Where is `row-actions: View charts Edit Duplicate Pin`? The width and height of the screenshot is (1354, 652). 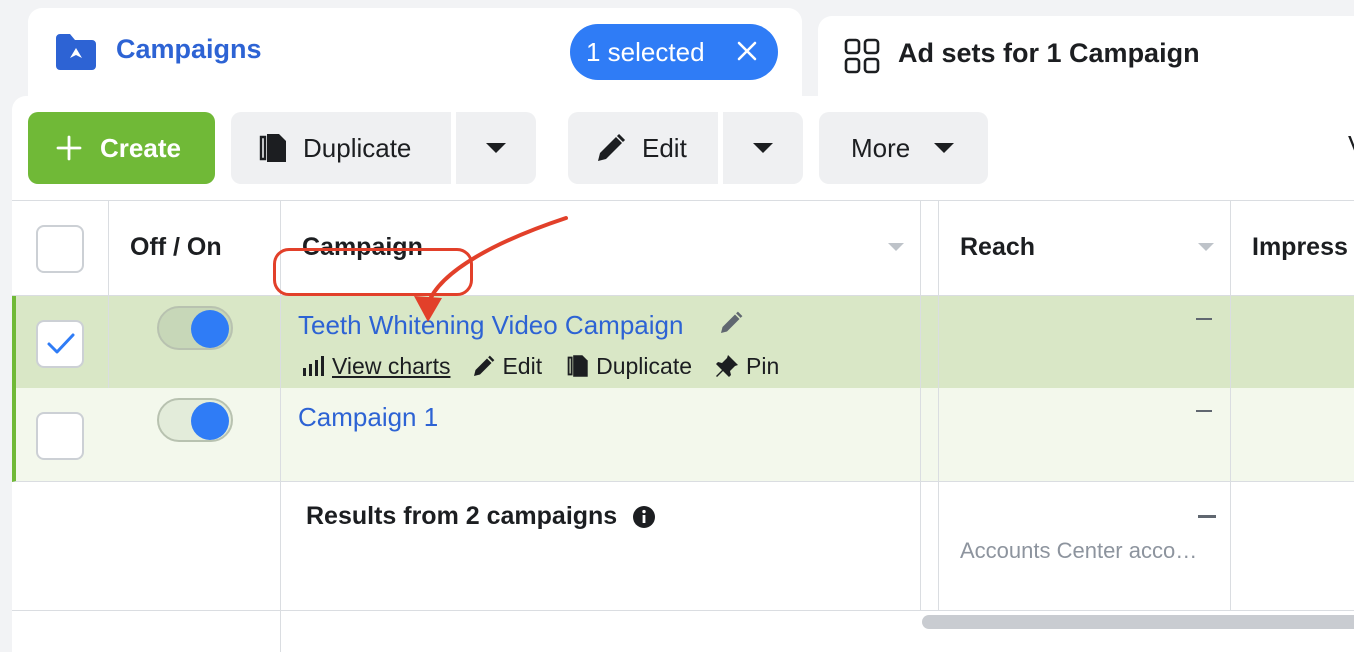
row-actions: View charts Edit Duplicate Pin is located at coordinates (551, 366).